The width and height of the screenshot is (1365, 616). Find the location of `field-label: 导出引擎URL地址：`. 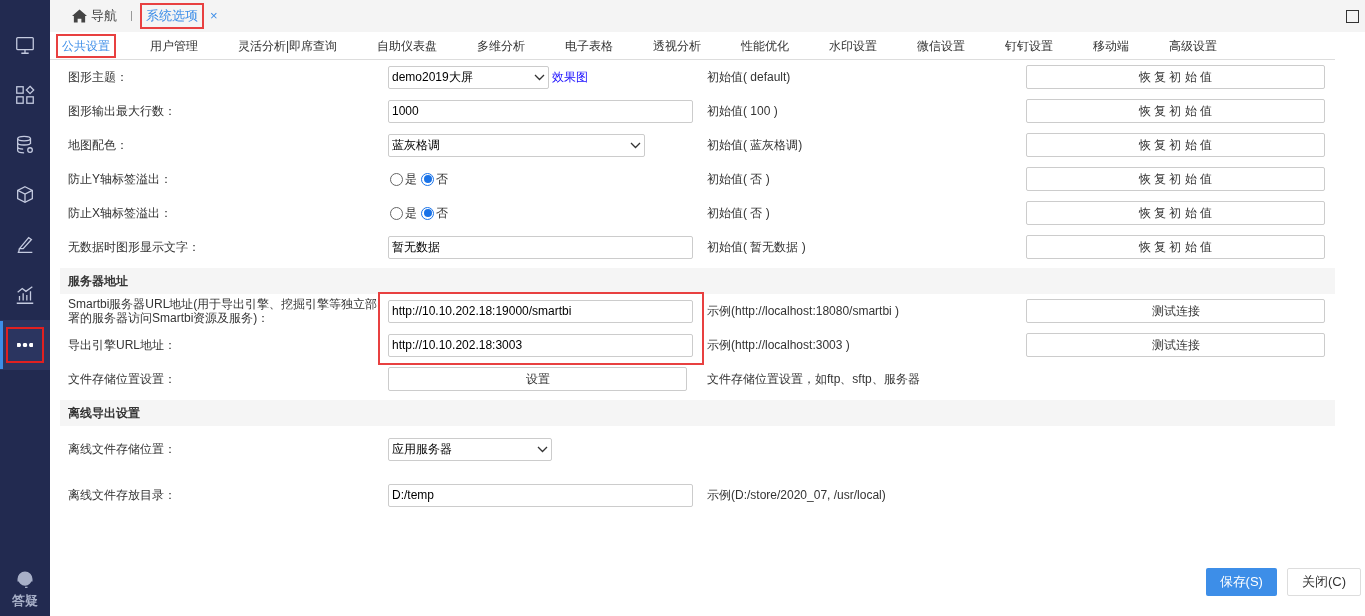

field-label: 导出引擎URL地址： is located at coordinates (122, 345).